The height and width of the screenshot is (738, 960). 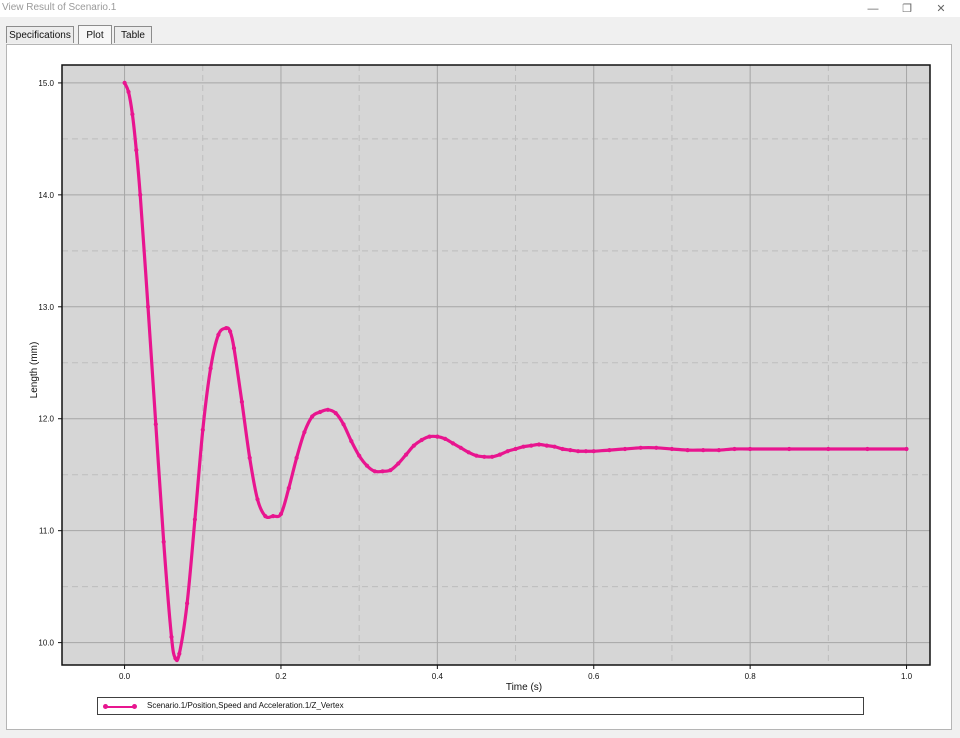 What do you see at coordinates (524, 687) in the screenshot?
I see `x-axis-label: Time (s)` at bounding box center [524, 687].